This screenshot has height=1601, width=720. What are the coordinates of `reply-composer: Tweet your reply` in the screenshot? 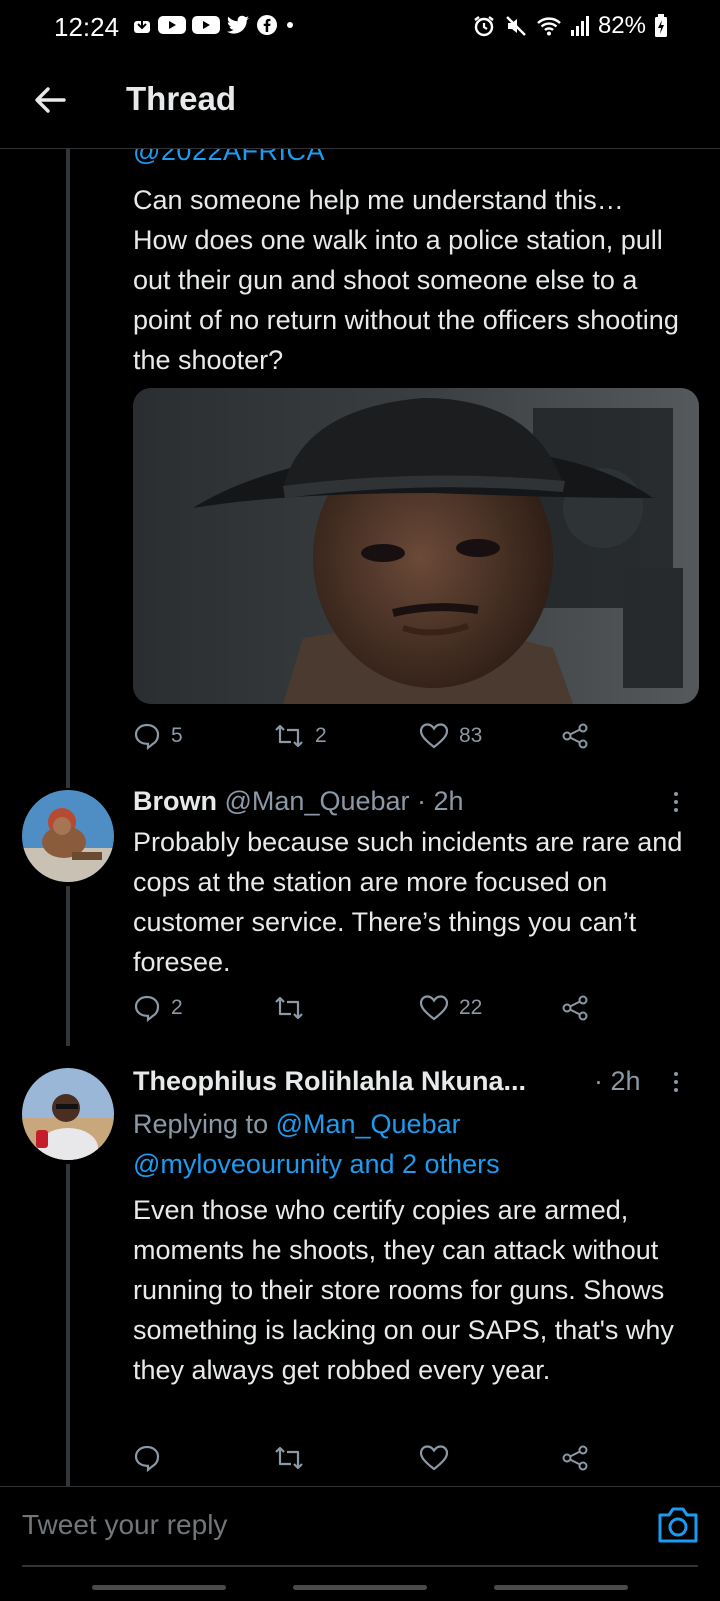 It's located at (360, 1543).